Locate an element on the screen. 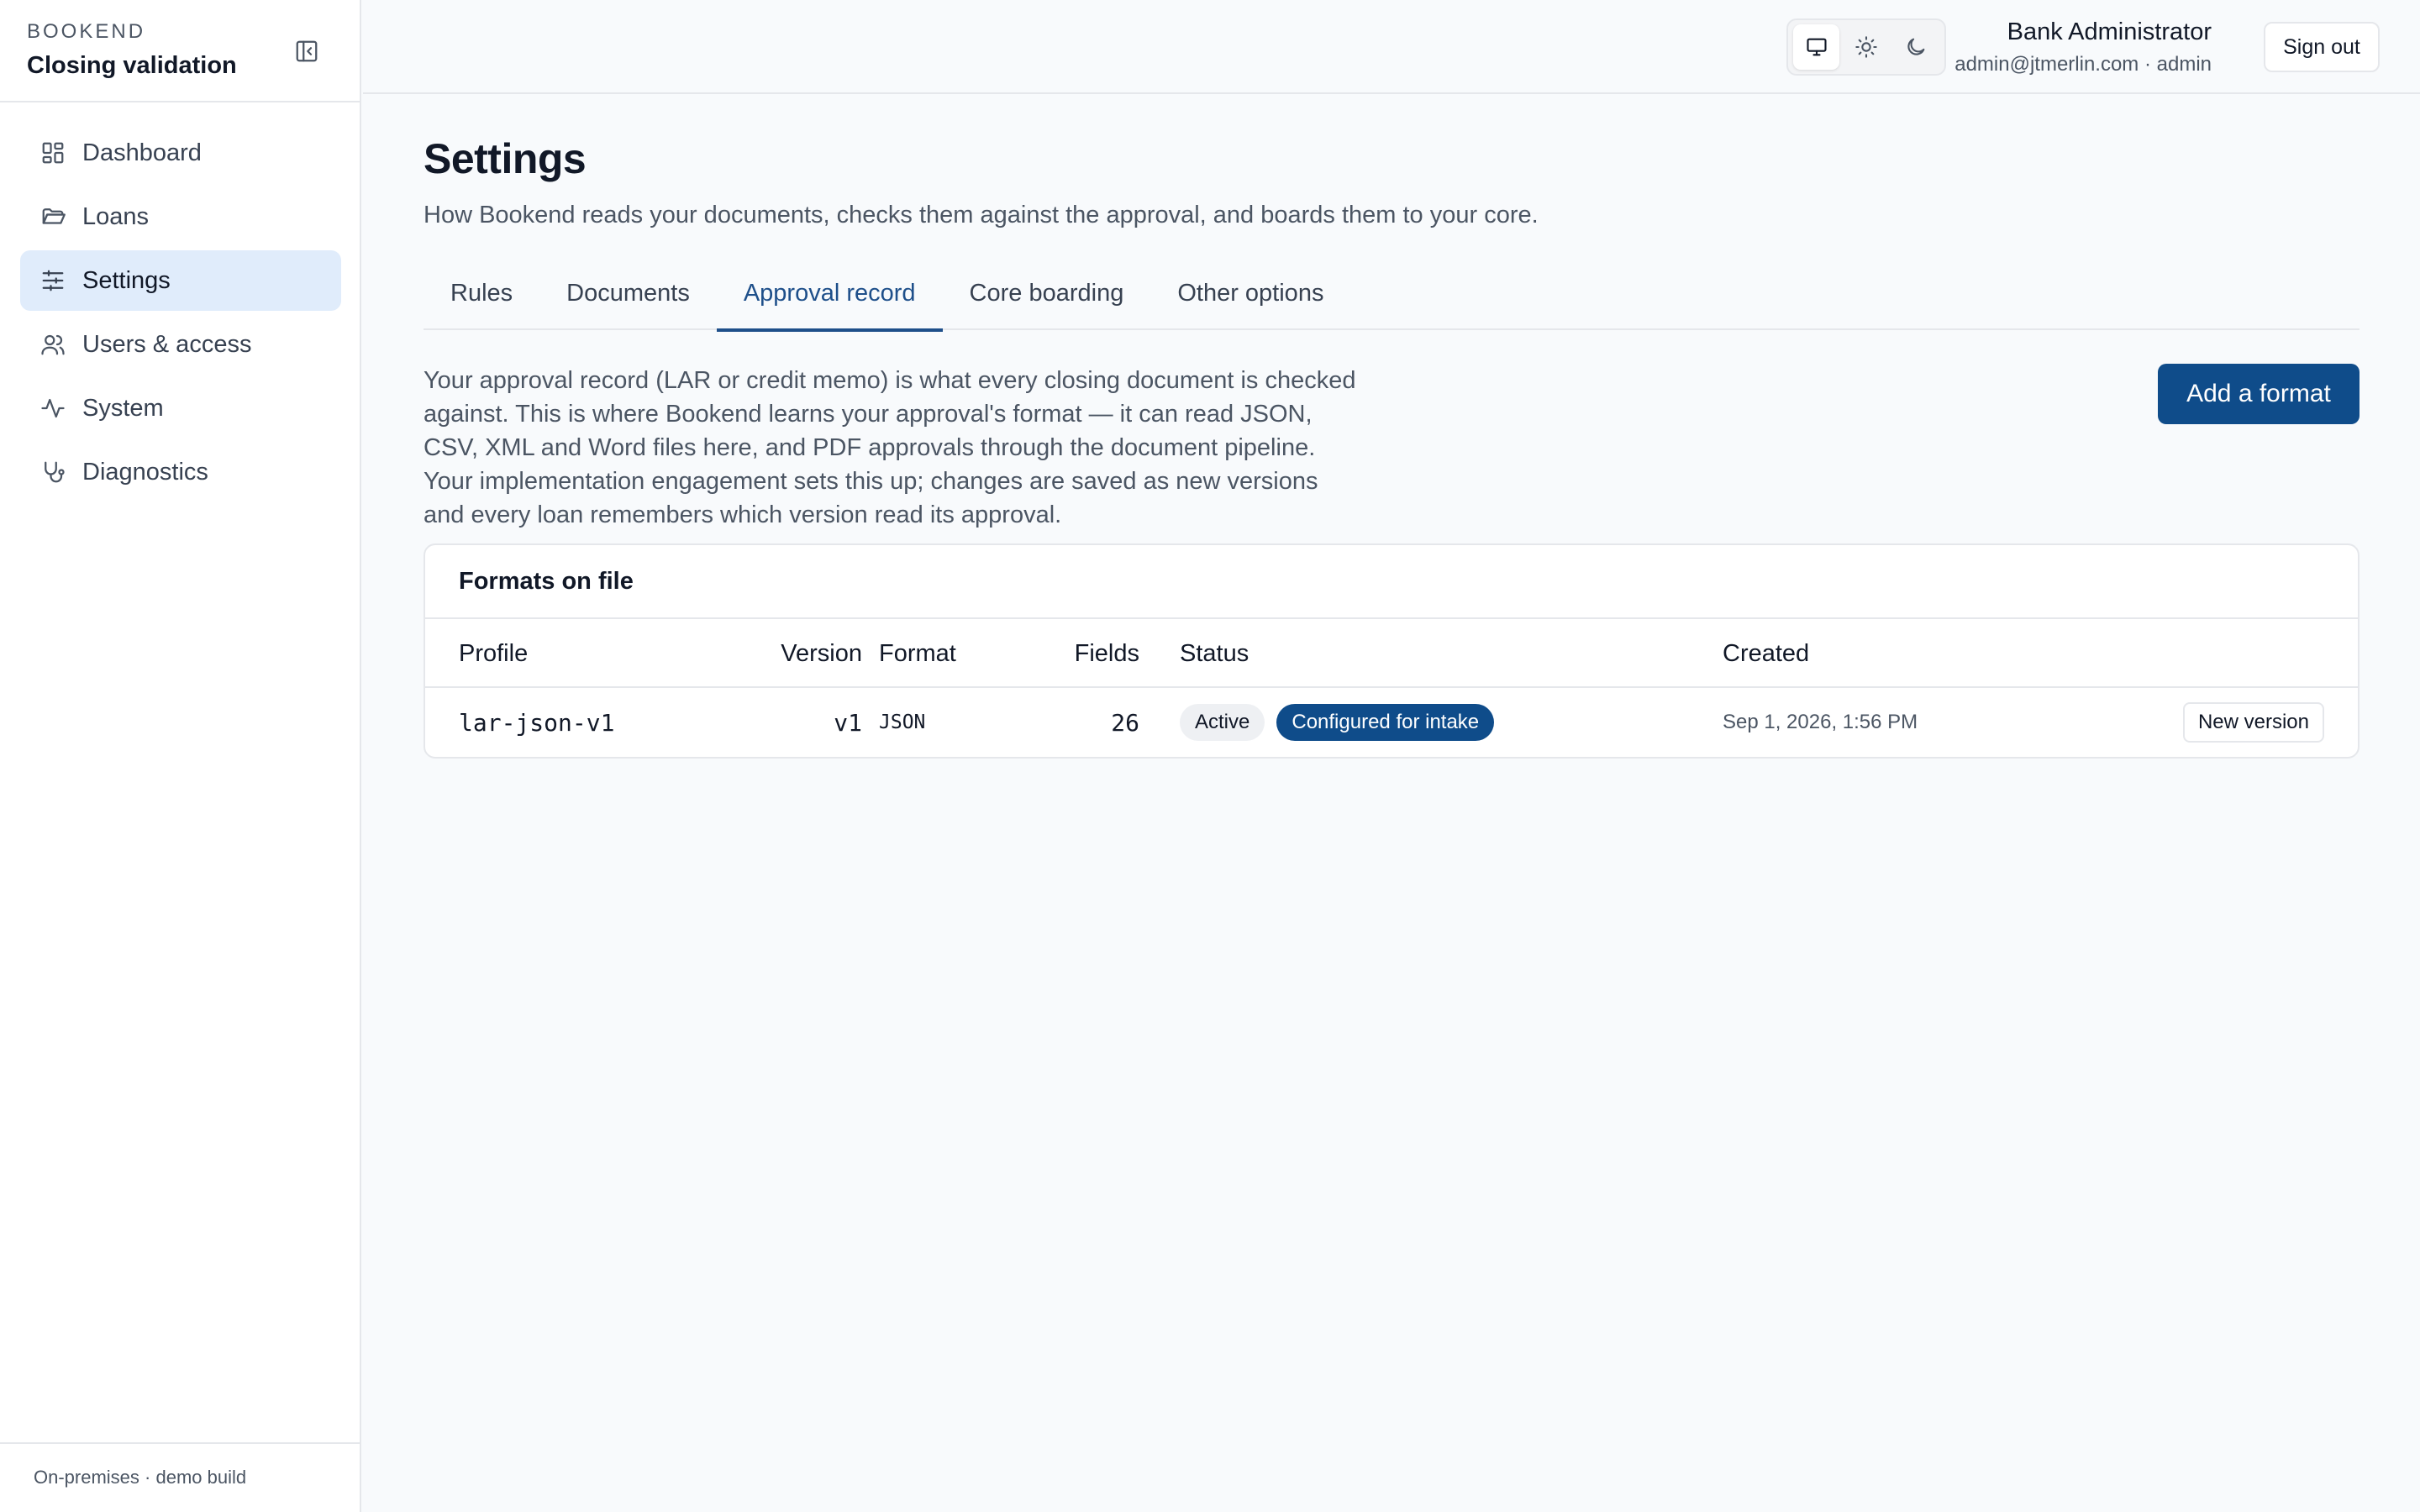 This screenshot has width=2420, height=1512. tab-core-boarding: Core boarding is located at coordinates (1047, 300).